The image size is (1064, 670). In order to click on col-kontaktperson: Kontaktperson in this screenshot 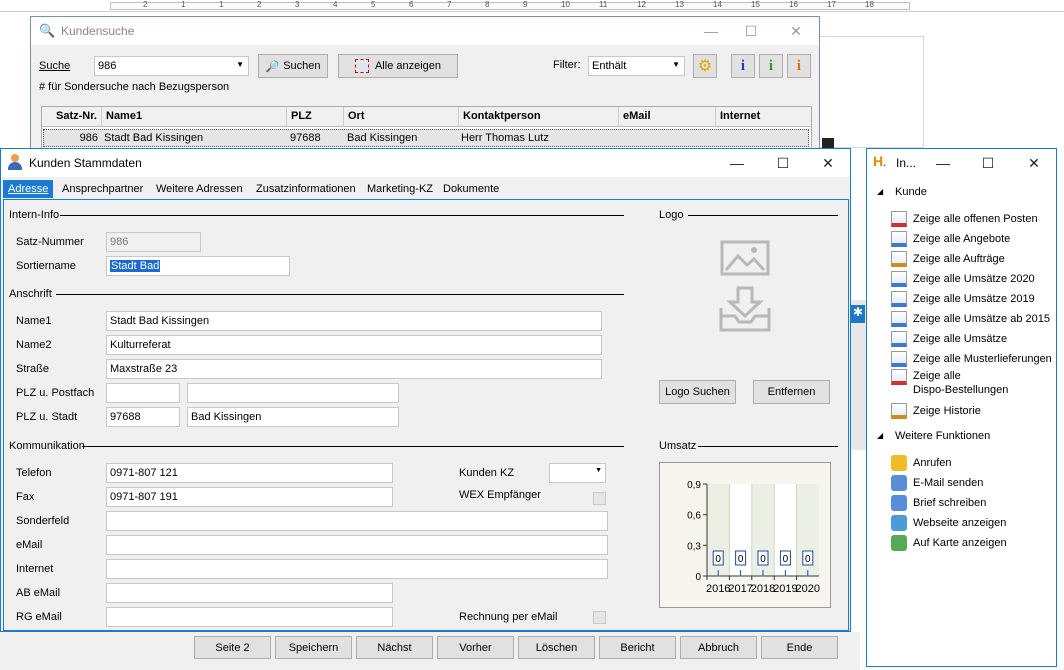, I will do `click(539, 117)`.